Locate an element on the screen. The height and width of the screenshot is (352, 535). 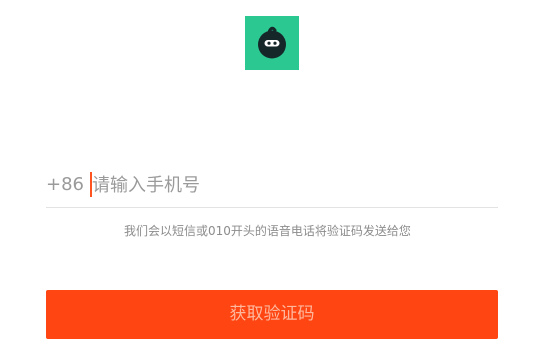
get-verification-code-button: 获取验证码 is located at coordinates (272, 314).